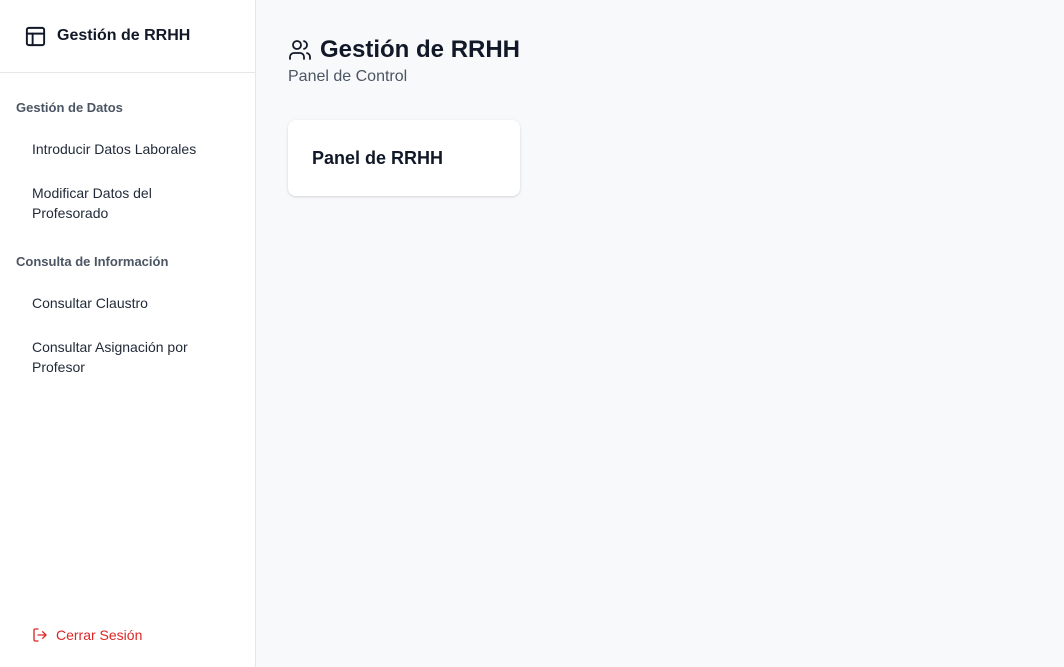  I want to click on section-title-consulta-informacion: Consulta de Información, so click(92, 261).